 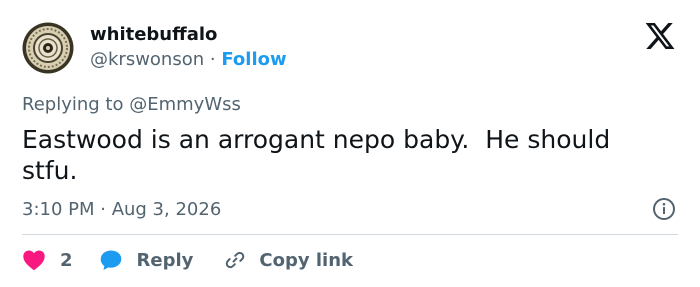 I want to click on author-handle-row: @krswonson · Follow, so click(x=188, y=59).